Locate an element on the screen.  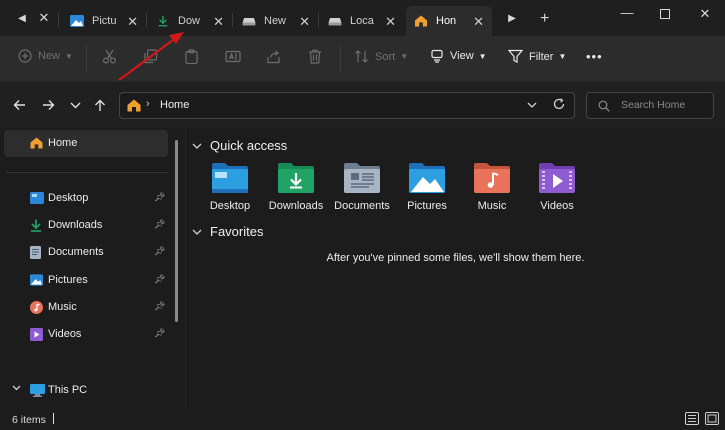
quick-access-music: Music is located at coordinates (492, 187).